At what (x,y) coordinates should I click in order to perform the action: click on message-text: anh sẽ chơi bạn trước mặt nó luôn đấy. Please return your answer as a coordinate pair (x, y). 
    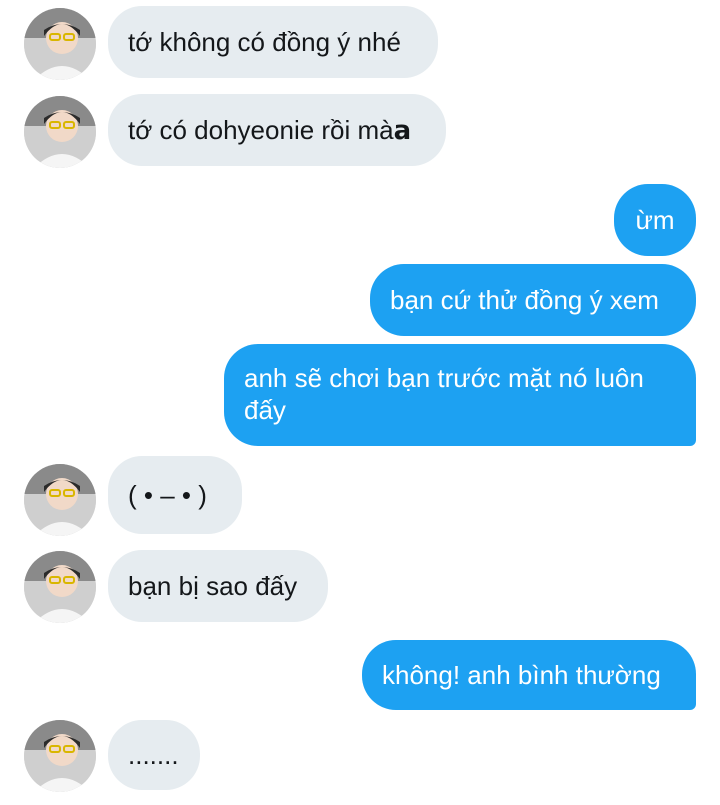
    Looking at the image, I should click on (444, 394).